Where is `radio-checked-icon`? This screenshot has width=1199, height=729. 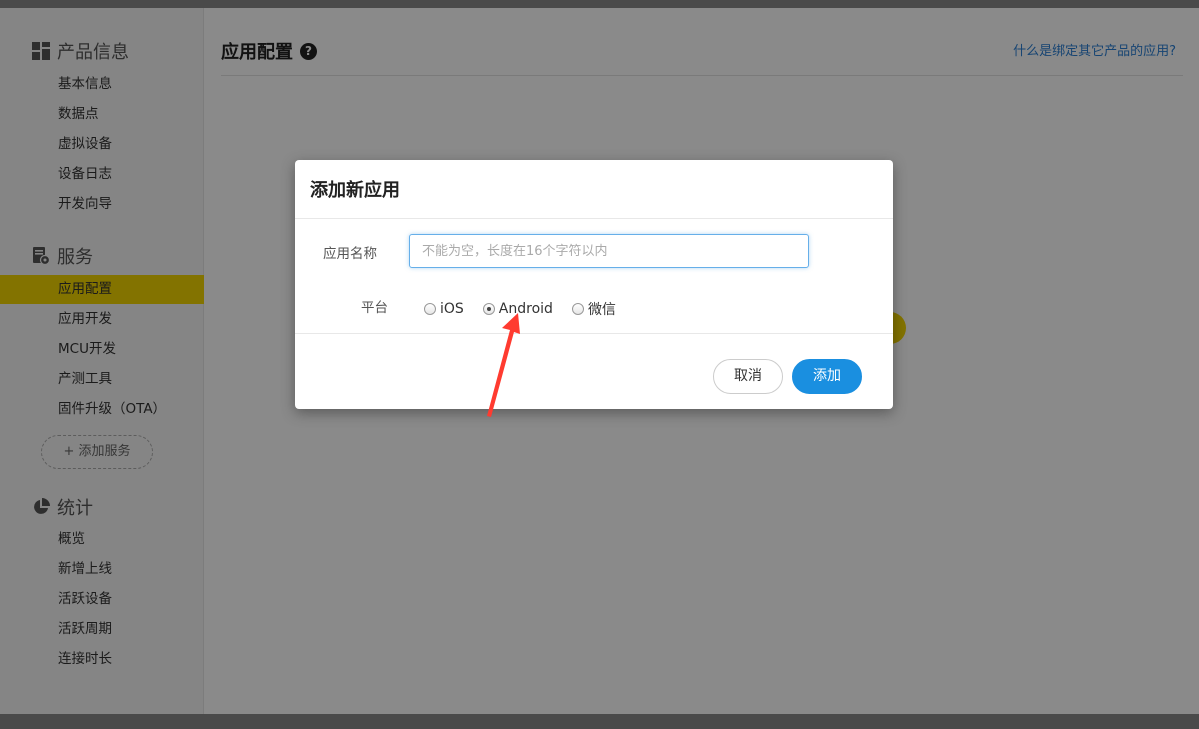 radio-checked-icon is located at coordinates (488, 309).